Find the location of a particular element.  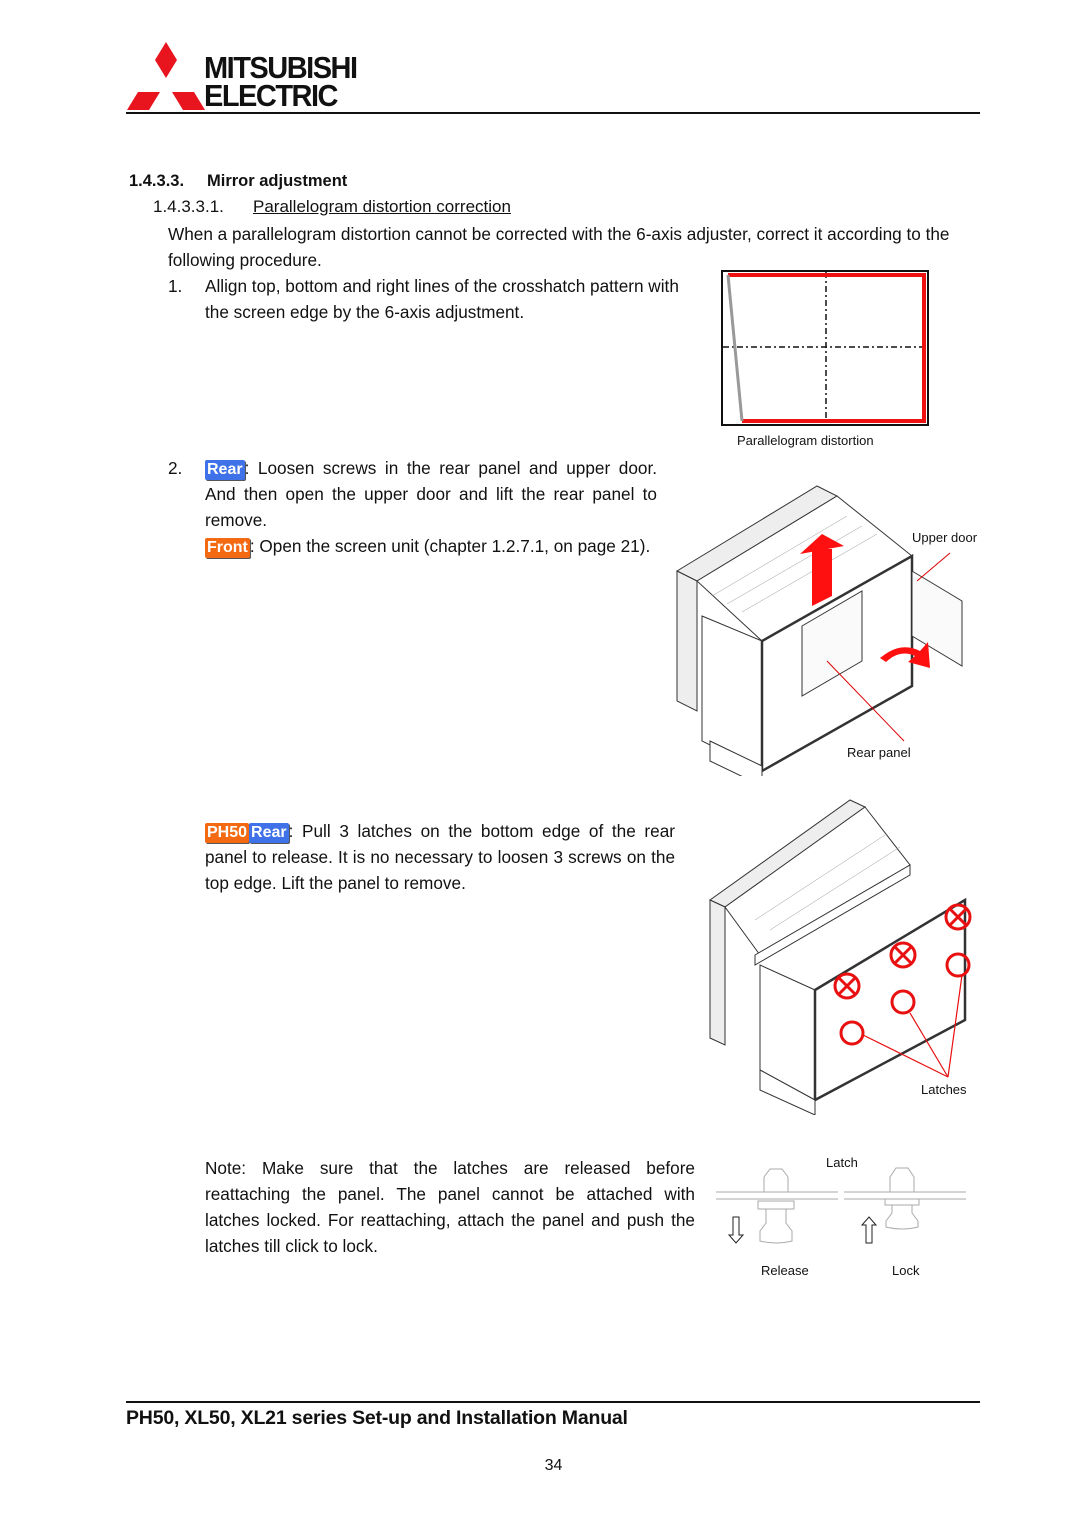

lock-arrow-icon is located at coordinates (869, 1230).